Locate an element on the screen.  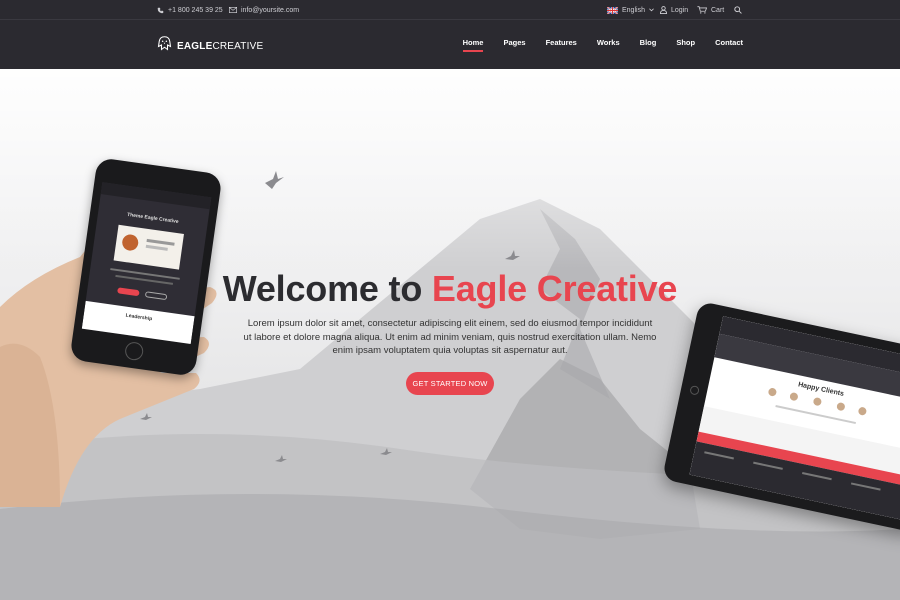
hero-title-accent: Eagle Creative is located at coordinates (554, 288).